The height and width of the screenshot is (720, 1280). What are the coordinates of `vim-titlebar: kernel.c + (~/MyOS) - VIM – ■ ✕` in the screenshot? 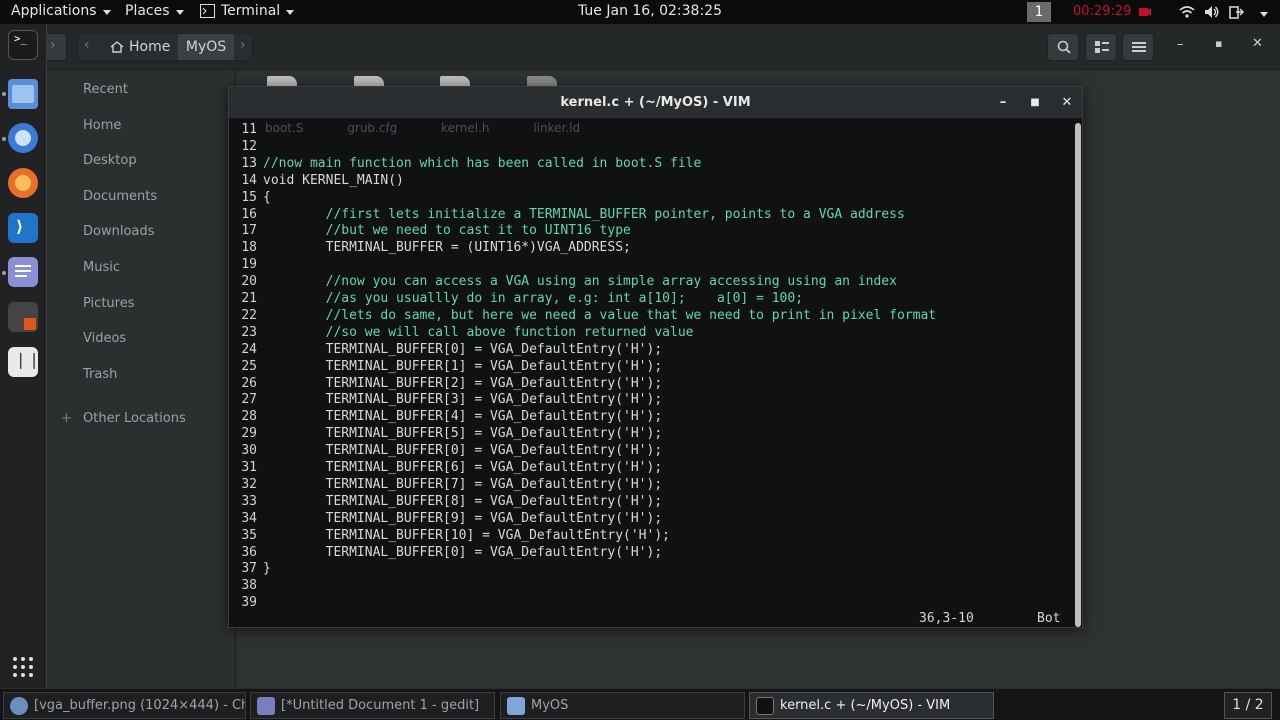 It's located at (655, 103).